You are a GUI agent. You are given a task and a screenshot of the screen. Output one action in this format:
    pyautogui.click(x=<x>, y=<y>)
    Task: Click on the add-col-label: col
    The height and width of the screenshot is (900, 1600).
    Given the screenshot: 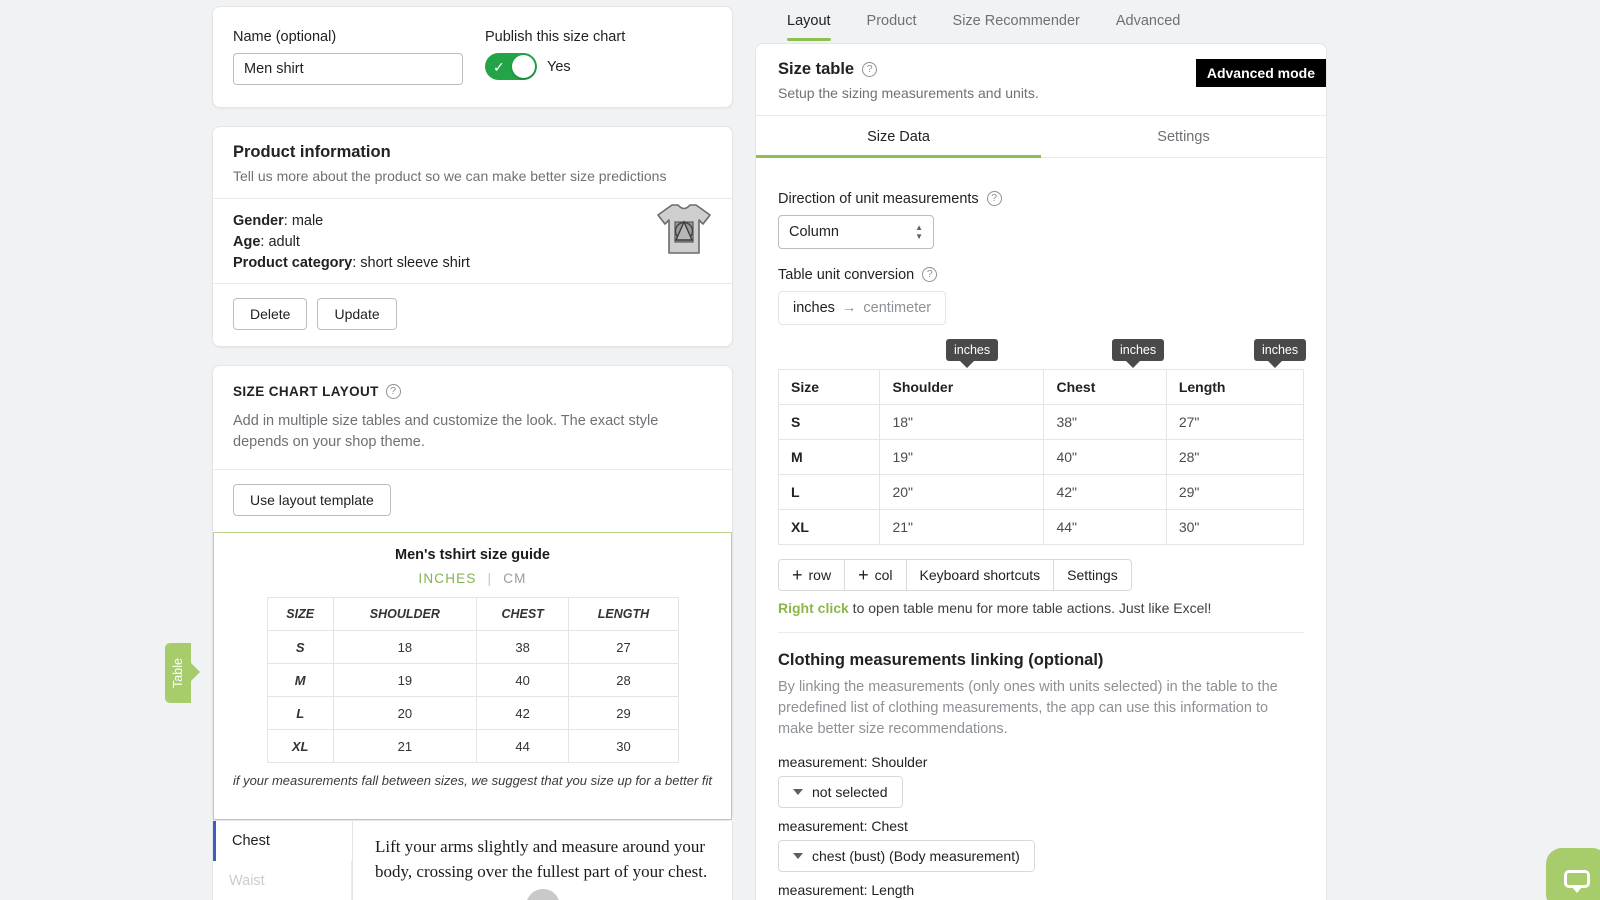 What is the action you would take?
    pyautogui.click(x=883, y=574)
    